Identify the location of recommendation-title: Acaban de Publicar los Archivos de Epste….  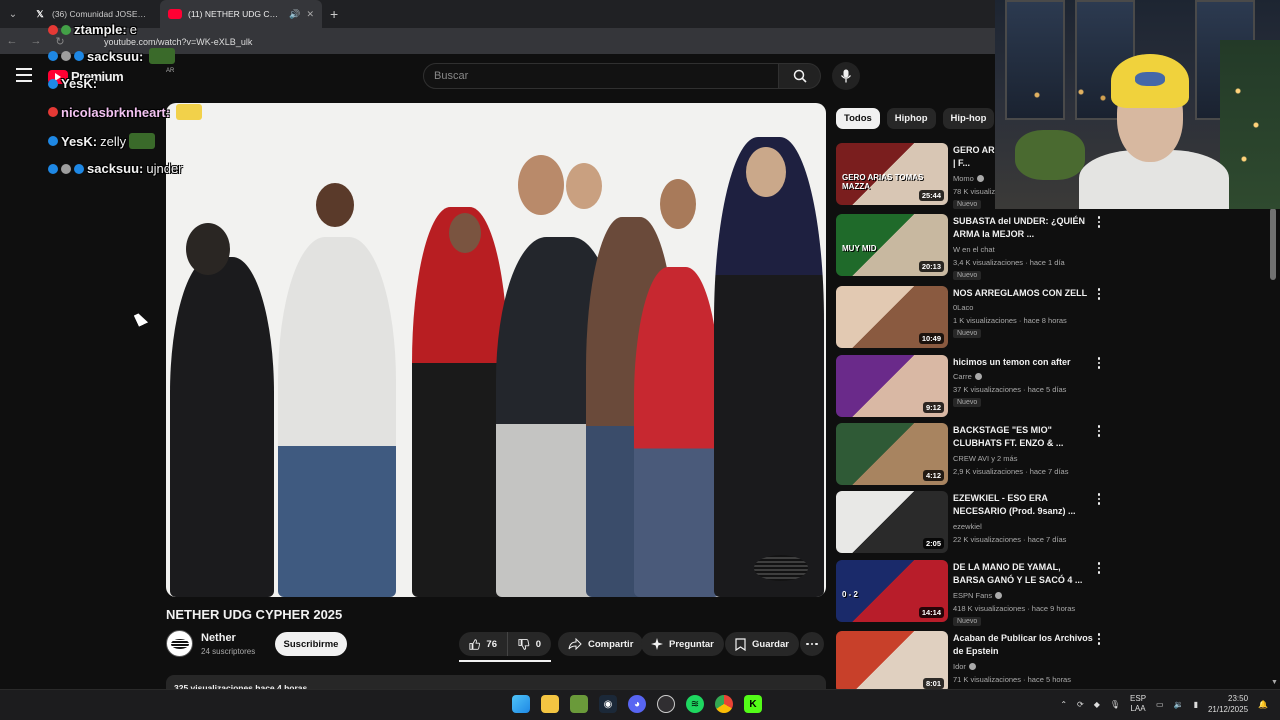
(1023, 645).